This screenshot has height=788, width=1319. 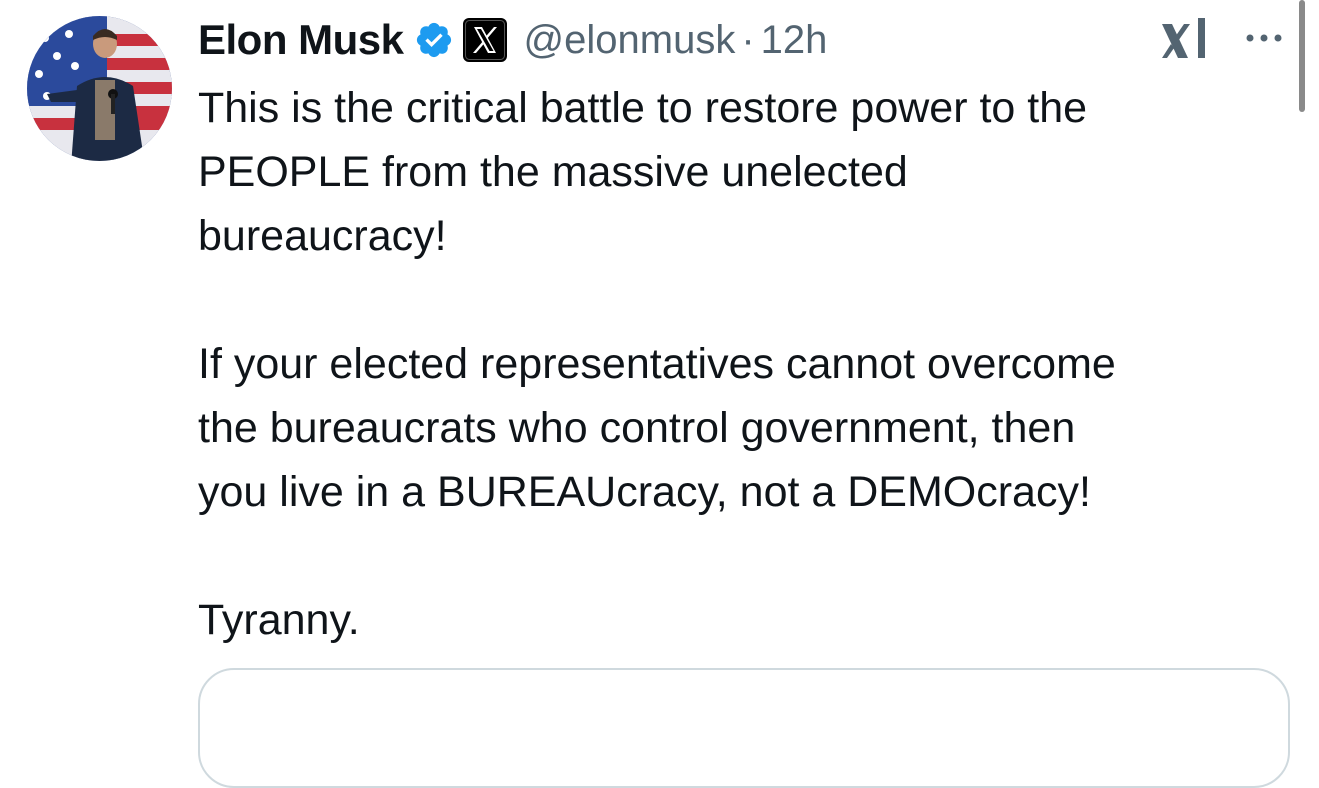 What do you see at coordinates (512, 40) in the screenshot?
I see `tweet-header: Elon Musk @elonmusk · 12h` at bounding box center [512, 40].